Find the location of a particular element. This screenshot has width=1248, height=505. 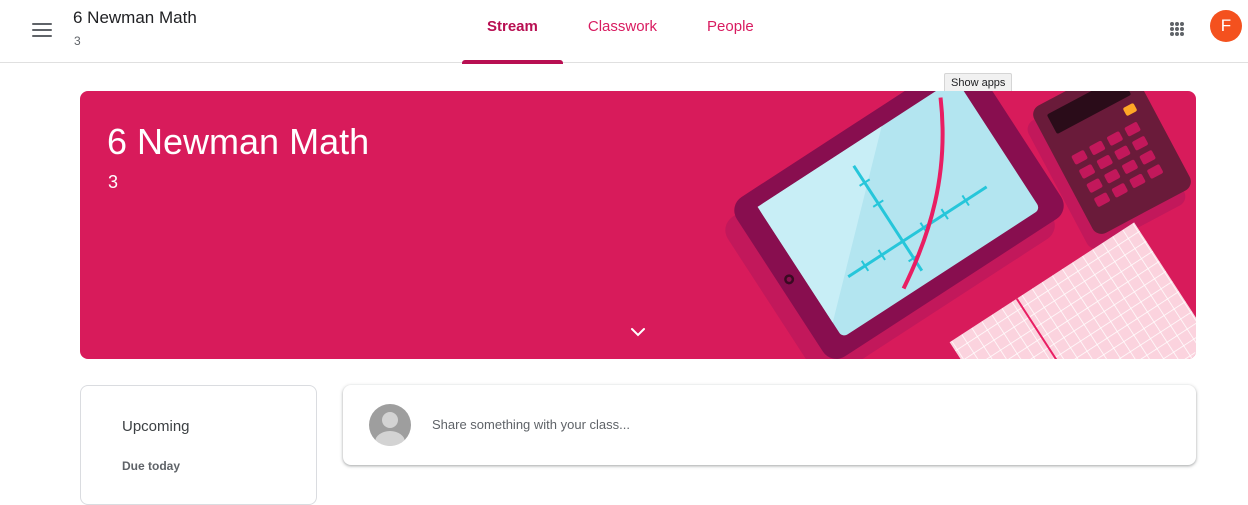

account-avatar: F is located at coordinates (1226, 26).